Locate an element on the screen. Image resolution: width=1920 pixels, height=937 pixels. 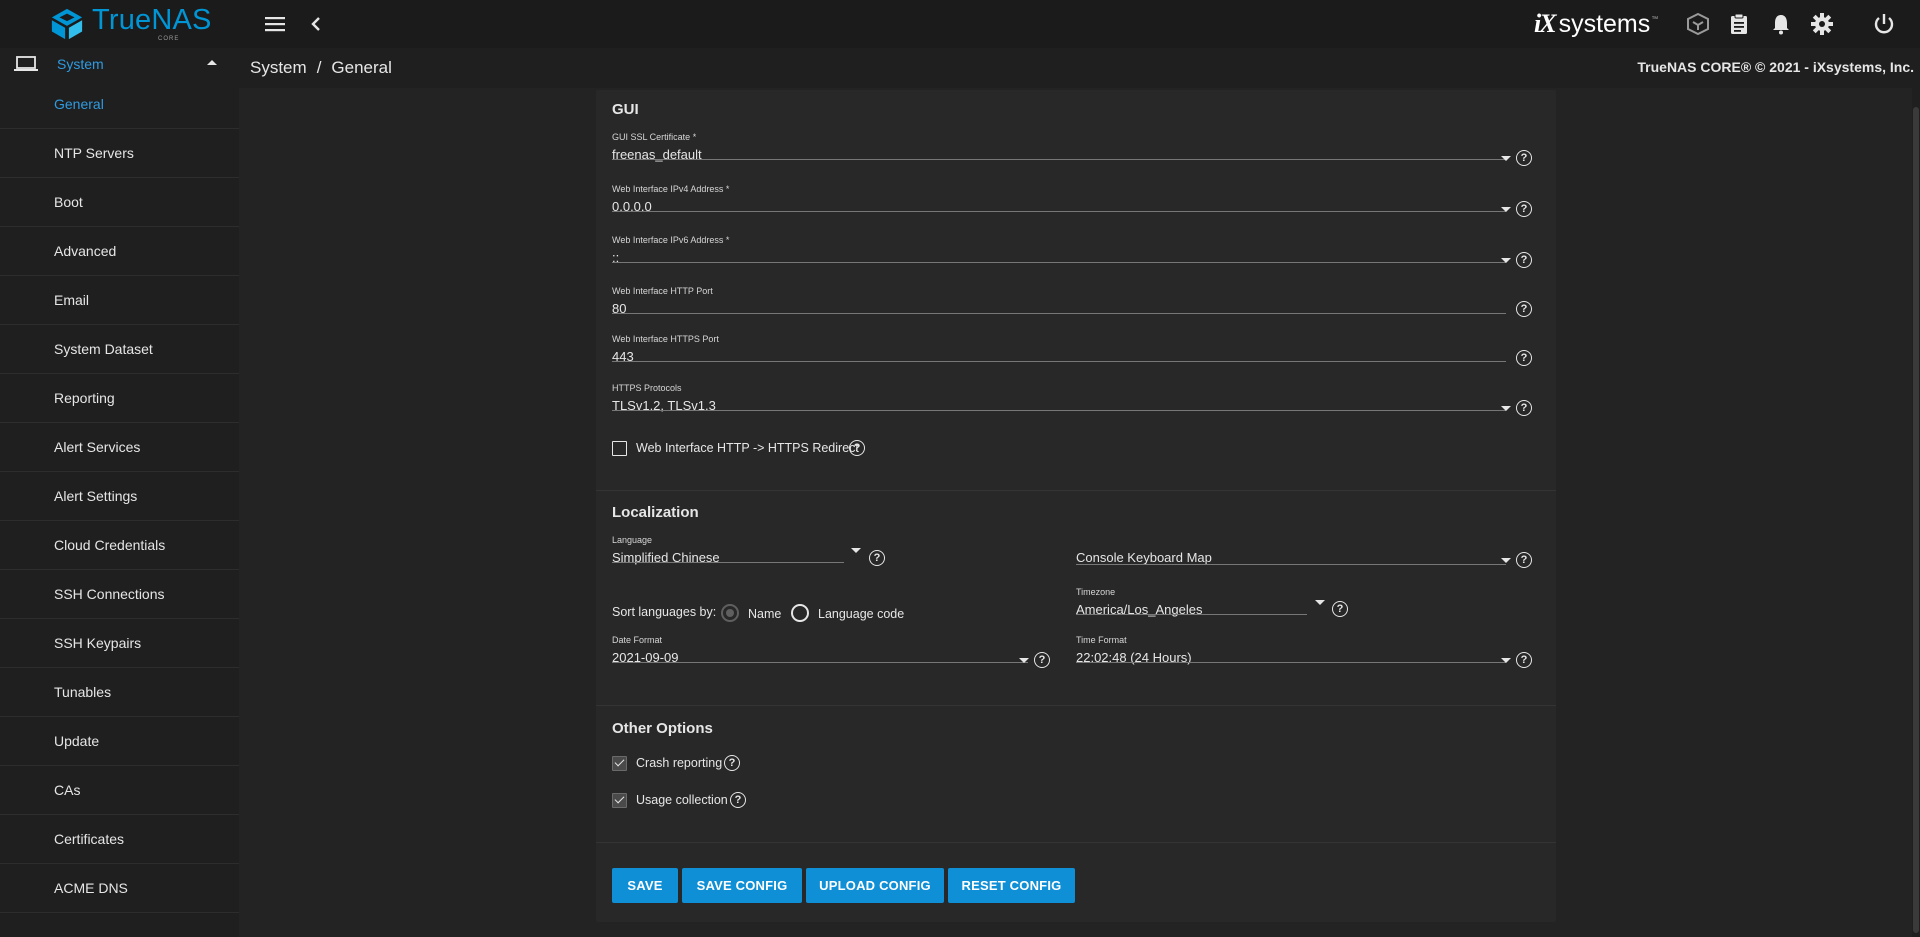
save-config-button: SAVE CONFIG is located at coordinates (742, 885).